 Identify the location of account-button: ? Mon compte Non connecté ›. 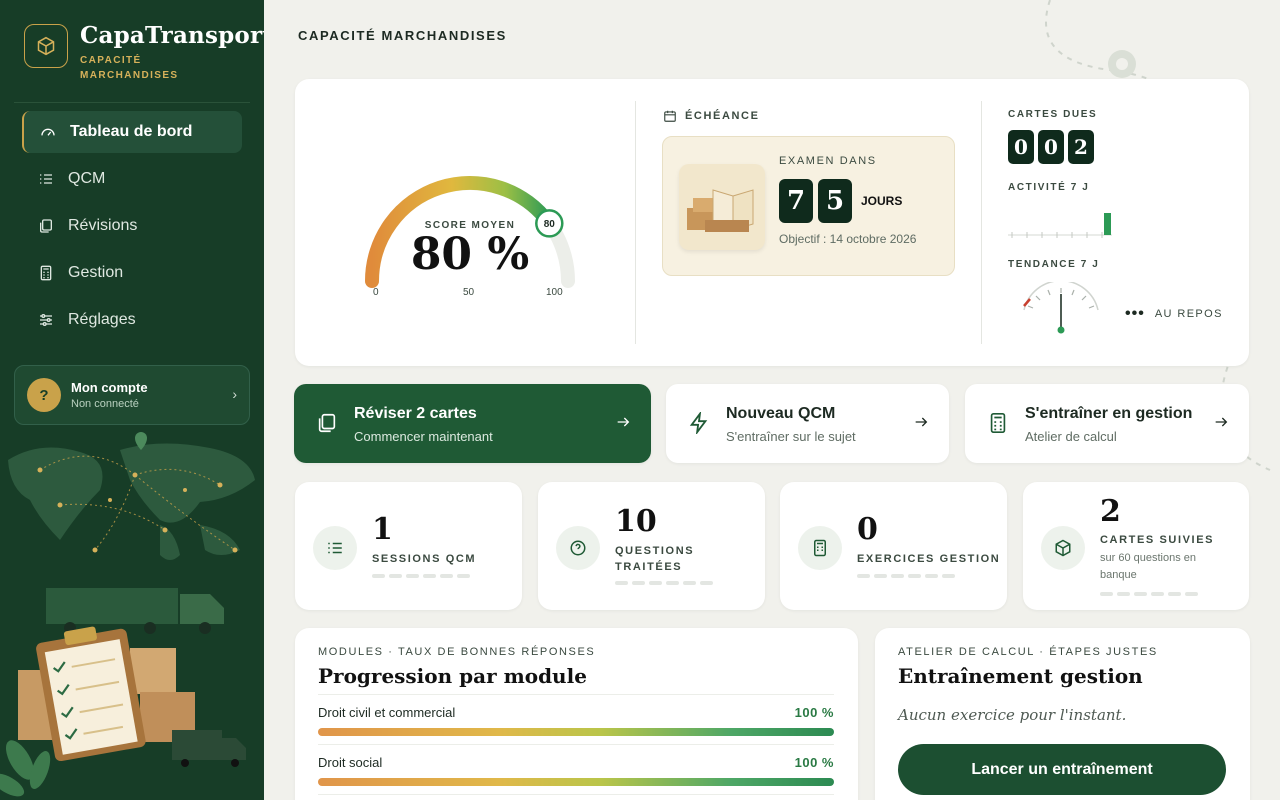
(132, 395).